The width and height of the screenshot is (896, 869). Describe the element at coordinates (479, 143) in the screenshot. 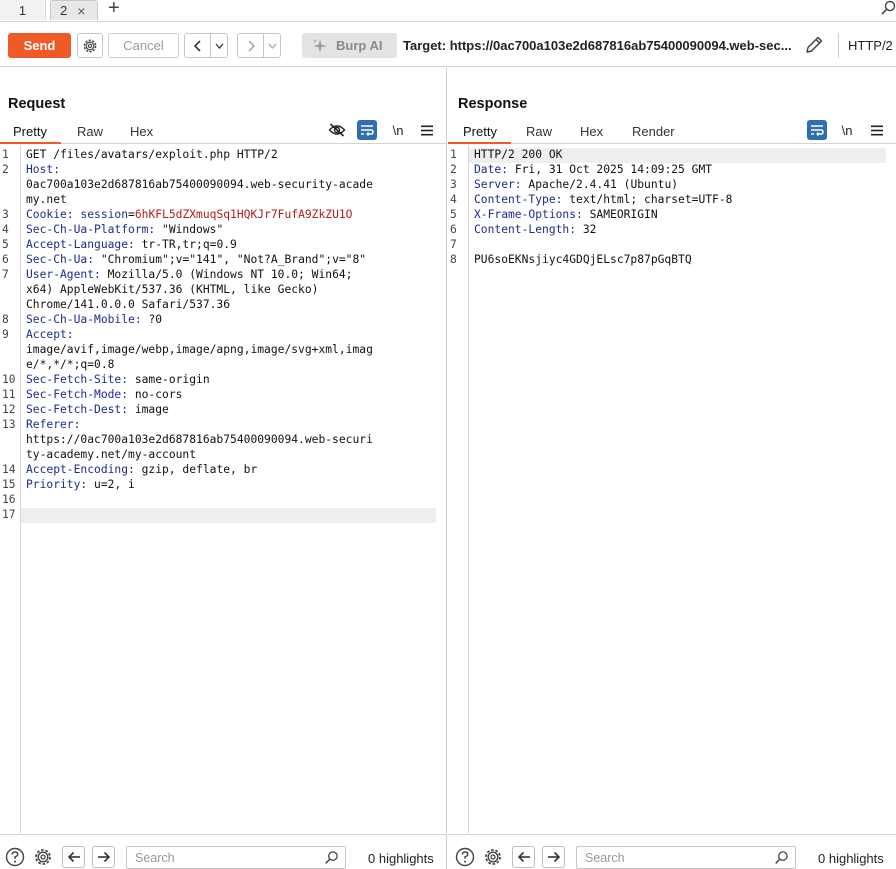

I see `active-tab-indicator` at that location.